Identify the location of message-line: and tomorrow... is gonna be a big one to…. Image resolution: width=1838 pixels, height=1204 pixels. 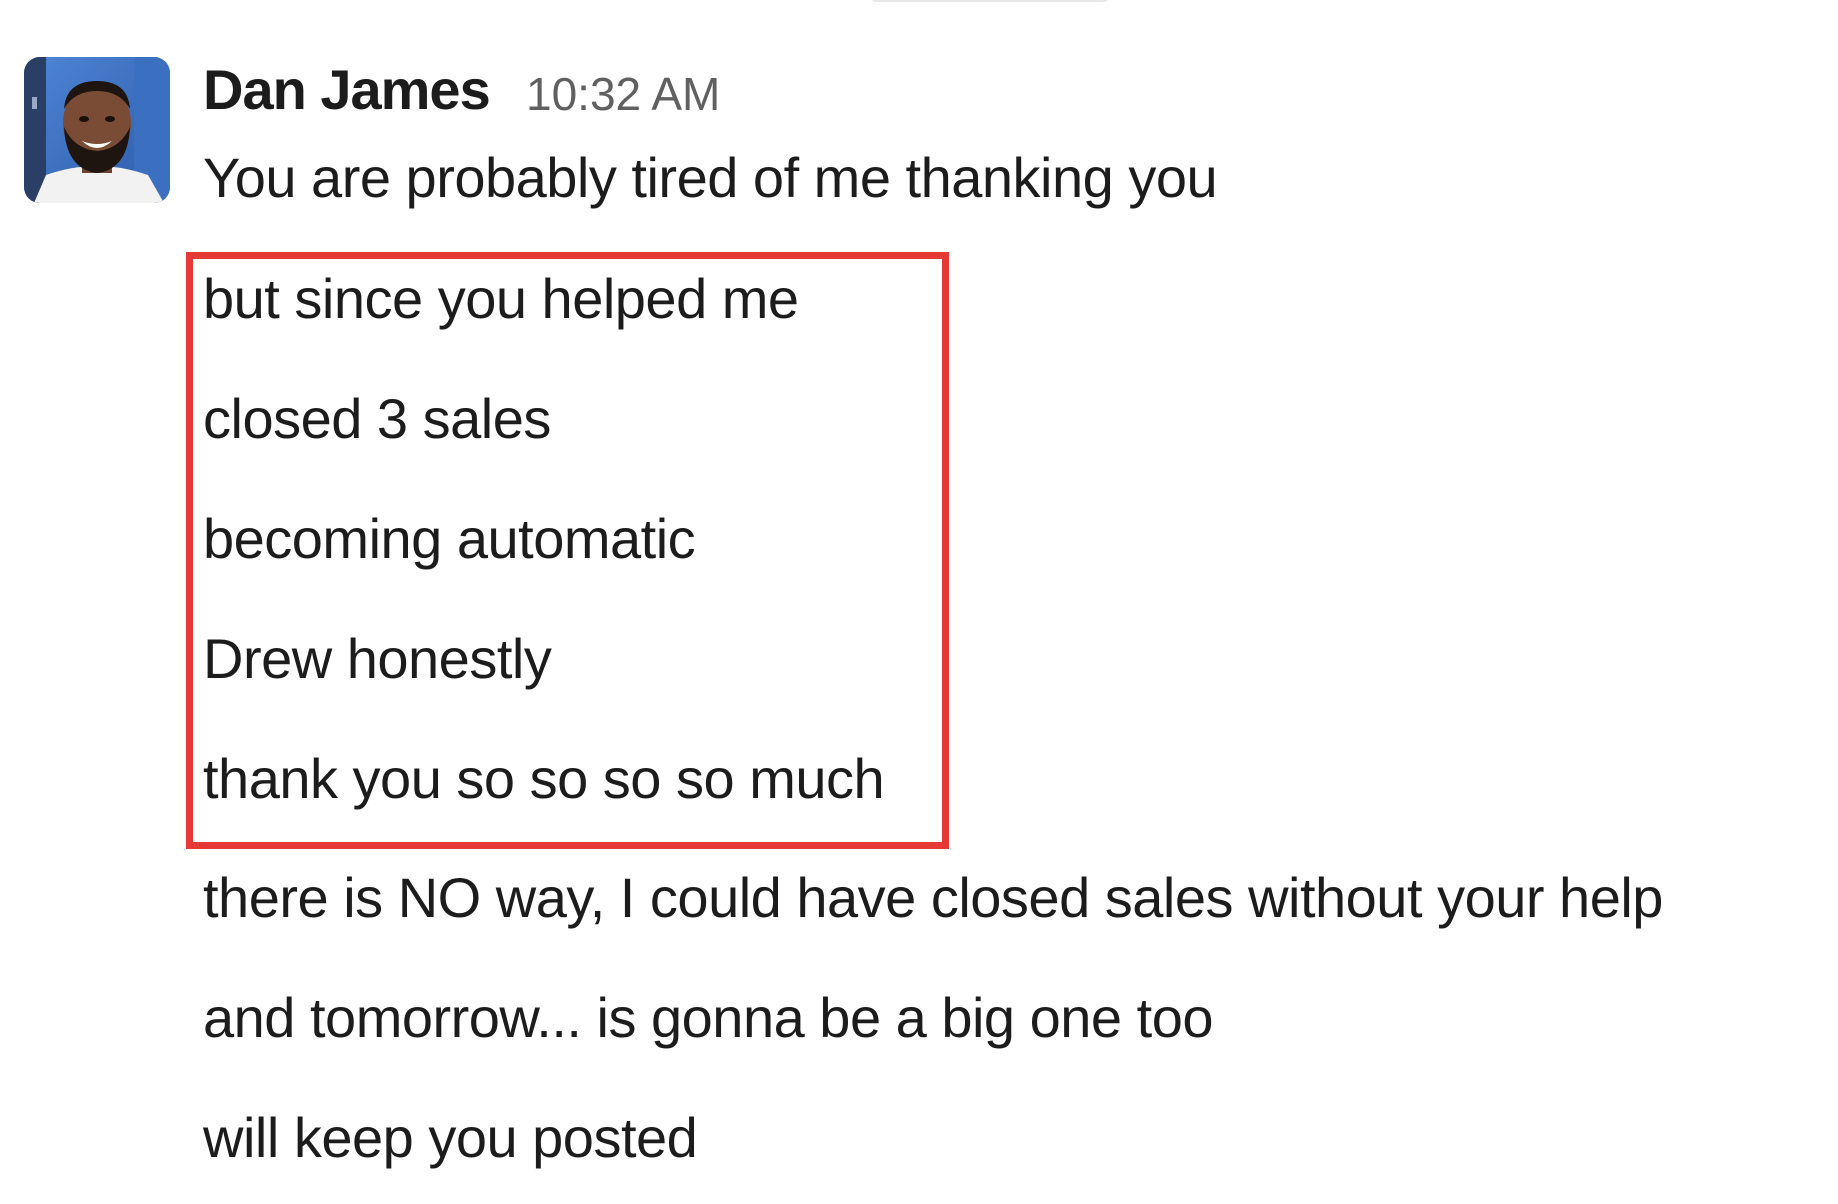
(708, 1017).